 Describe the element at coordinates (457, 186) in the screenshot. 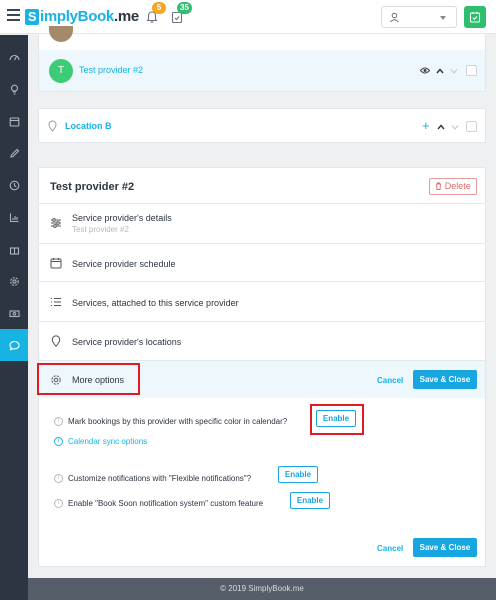

I see `delete-label: Delete` at that location.